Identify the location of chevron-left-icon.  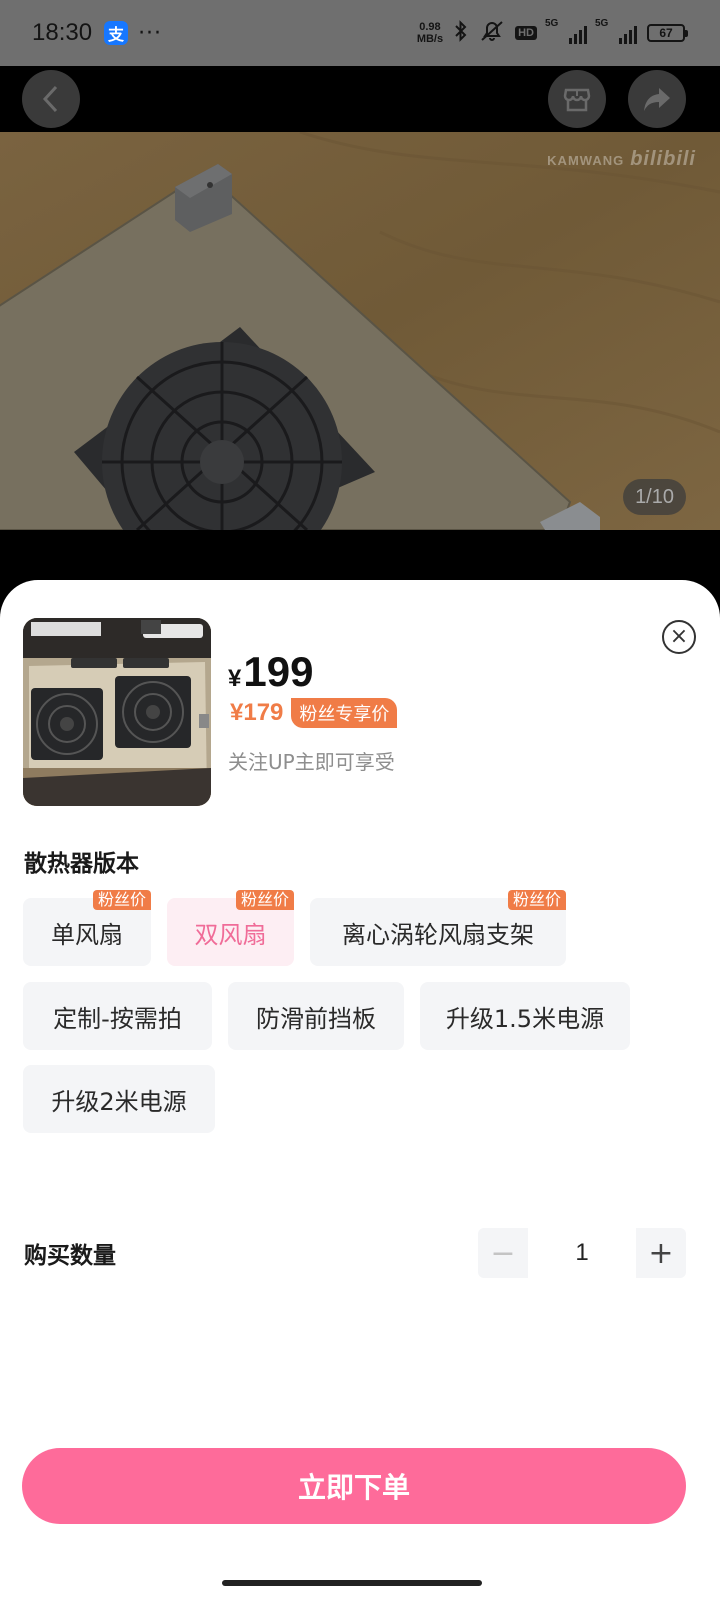
(50, 99).